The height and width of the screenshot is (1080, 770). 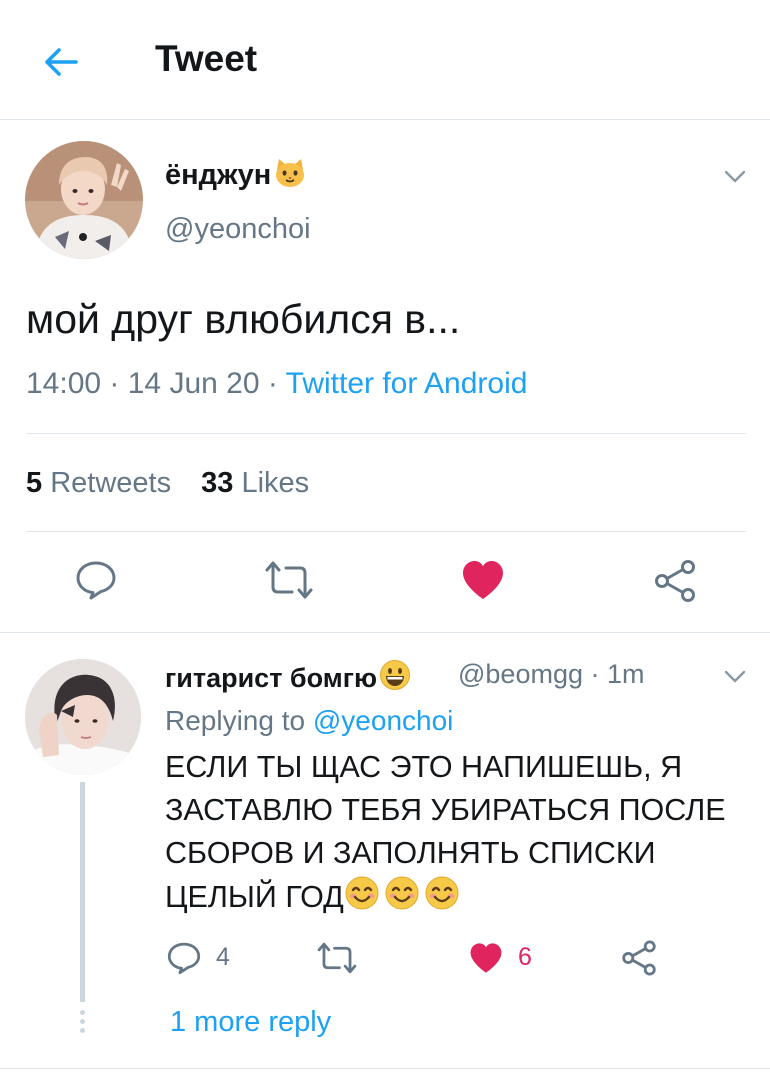 I want to click on tweet-time: 14:00, so click(x=64, y=383).